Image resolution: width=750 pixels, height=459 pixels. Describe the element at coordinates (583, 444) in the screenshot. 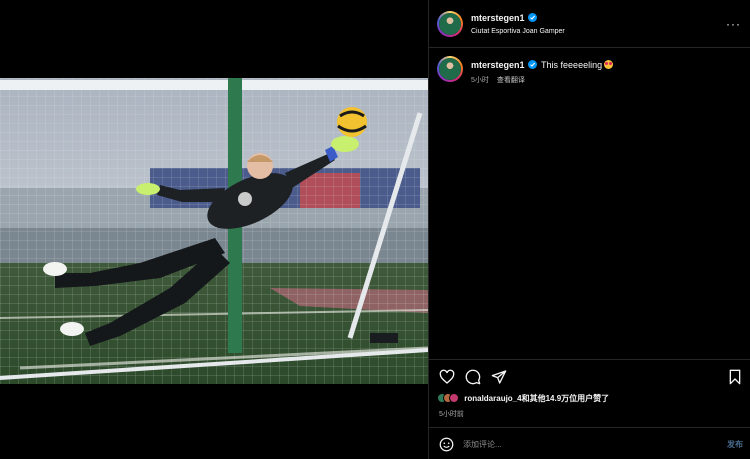

I see `comment-input` at that location.